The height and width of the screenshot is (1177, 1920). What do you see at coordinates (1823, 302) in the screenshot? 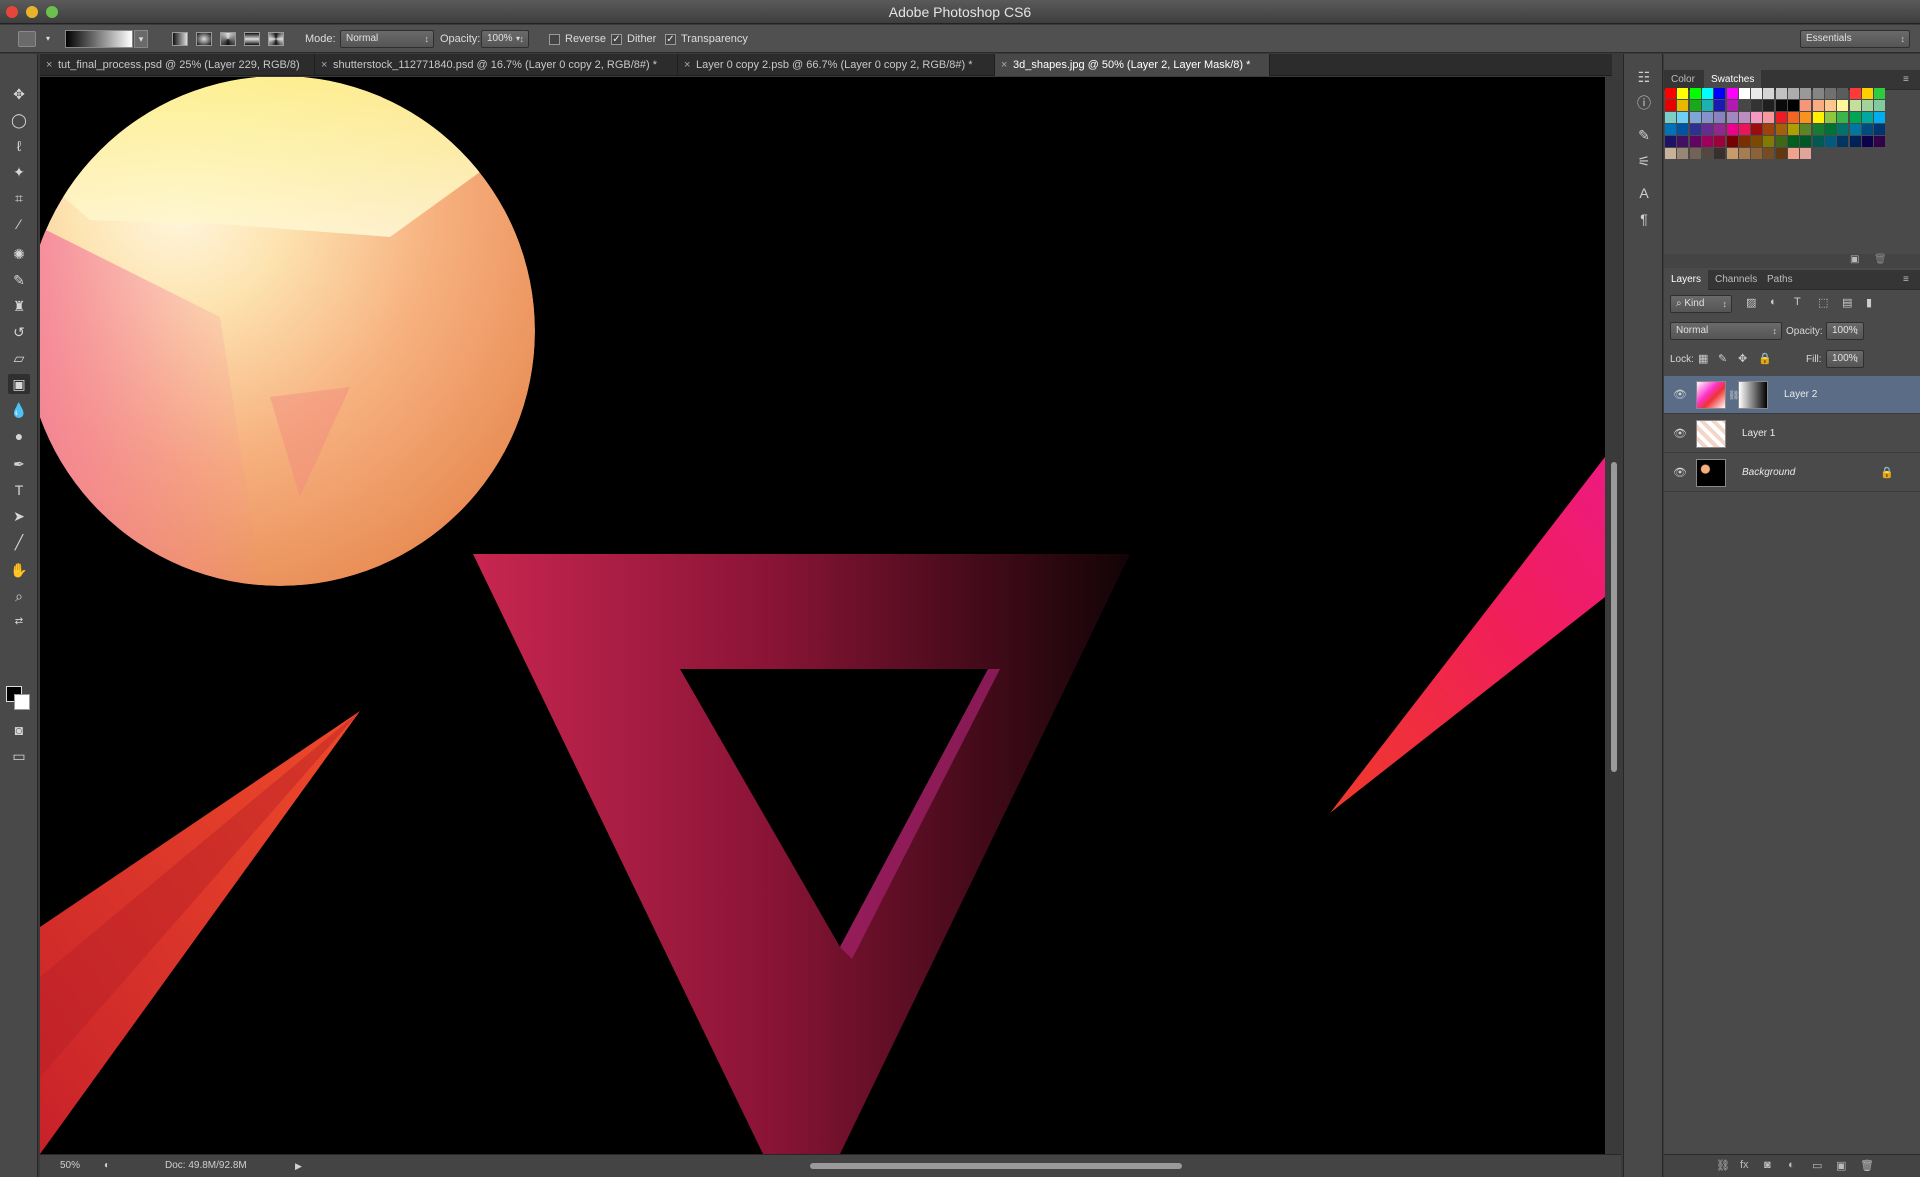
I see `shape-filter-icon: ⬚` at bounding box center [1823, 302].